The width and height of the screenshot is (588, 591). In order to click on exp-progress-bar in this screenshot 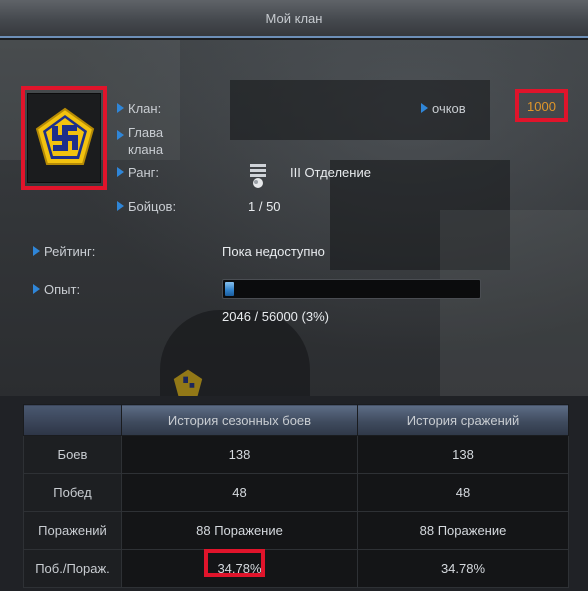, I will do `click(351, 289)`.